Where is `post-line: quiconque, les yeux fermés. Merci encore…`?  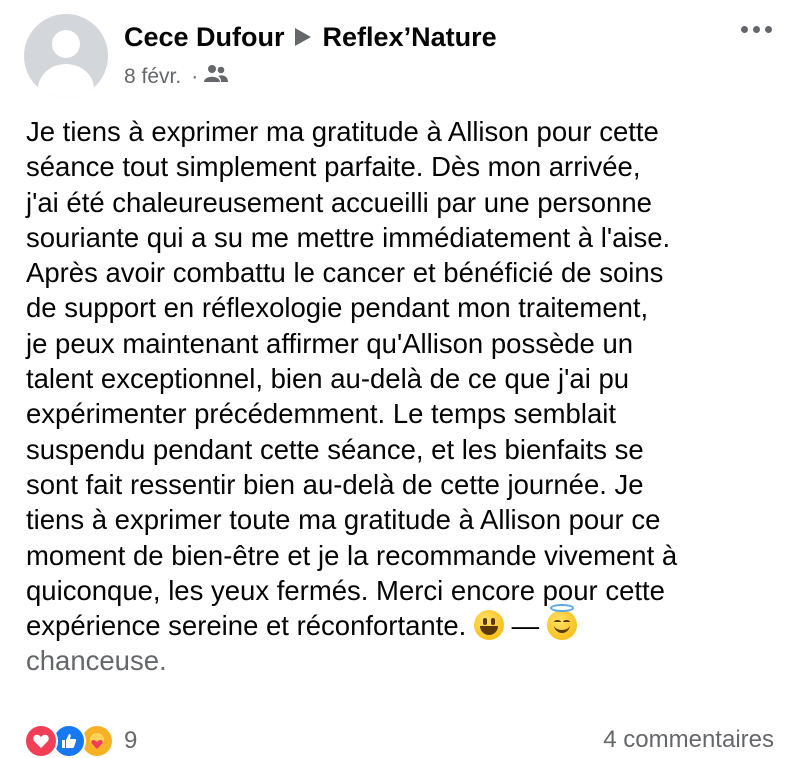 post-line: quiconque, les yeux fermés. Merci encore… is located at coordinates (345, 590).